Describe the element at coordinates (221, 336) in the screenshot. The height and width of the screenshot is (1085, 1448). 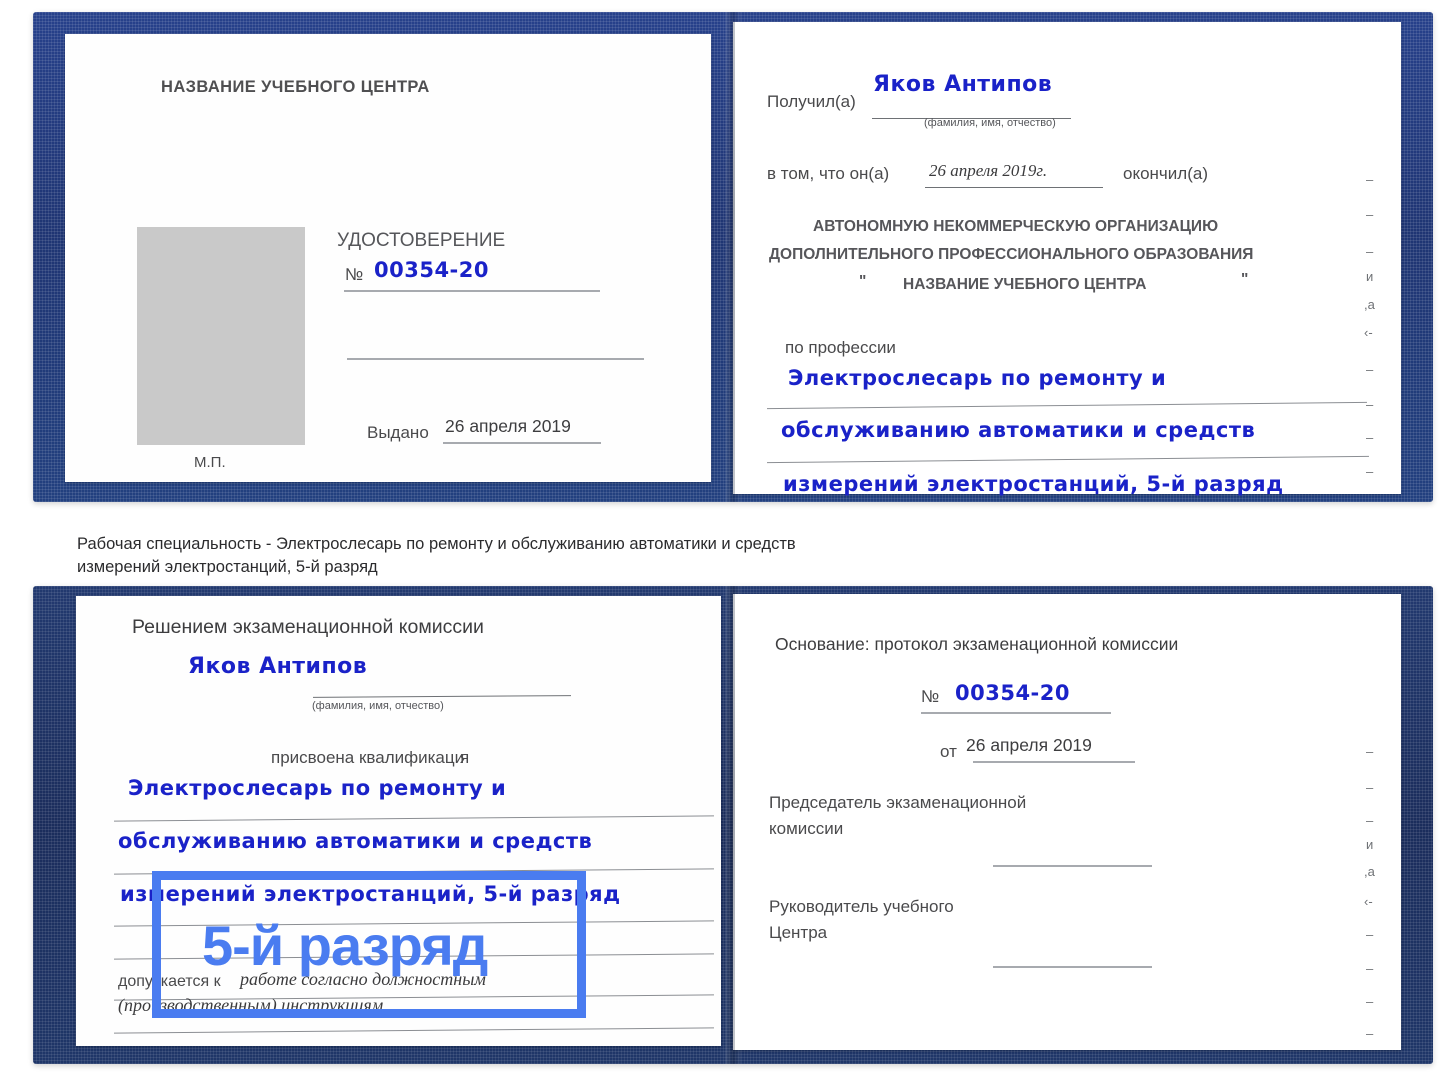
I see `photo-placeholder` at that location.